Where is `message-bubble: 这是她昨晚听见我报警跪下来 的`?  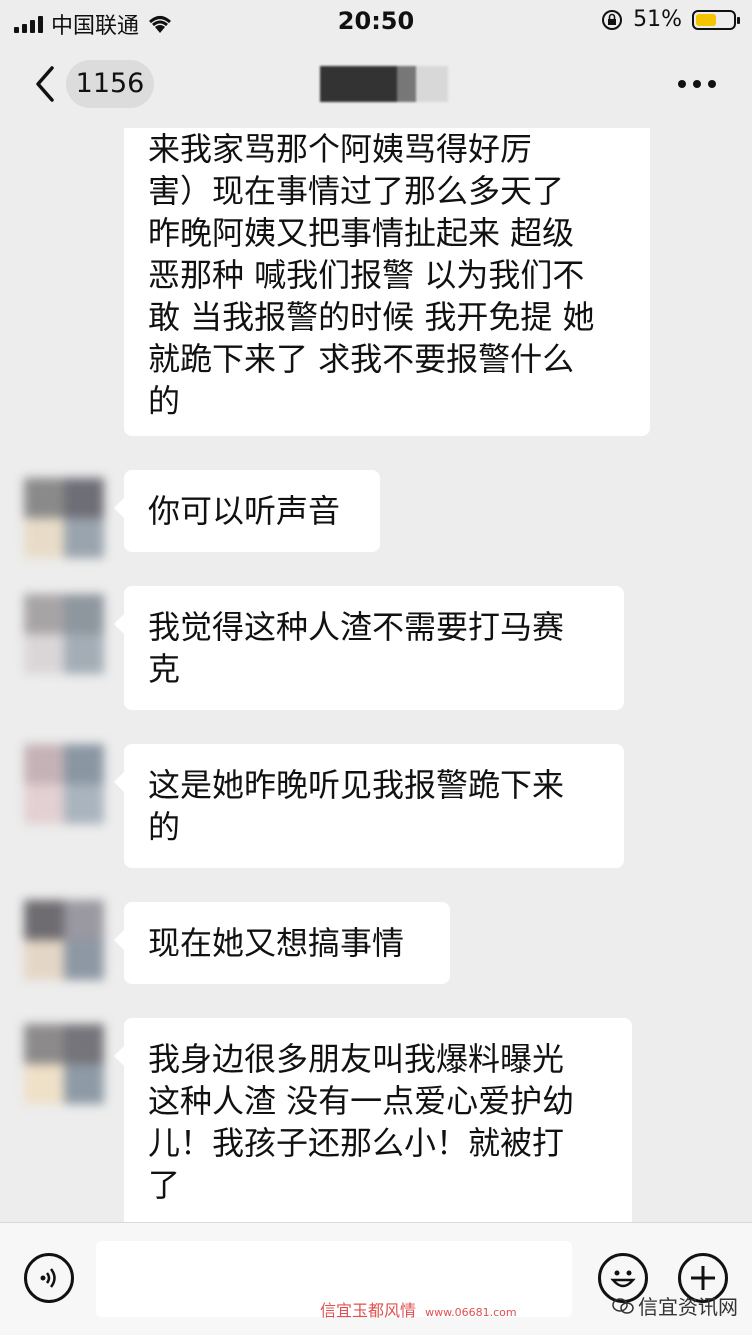
message-bubble: 这是她昨晚听见我报警跪下来 的 is located at coordinates (369, 806).